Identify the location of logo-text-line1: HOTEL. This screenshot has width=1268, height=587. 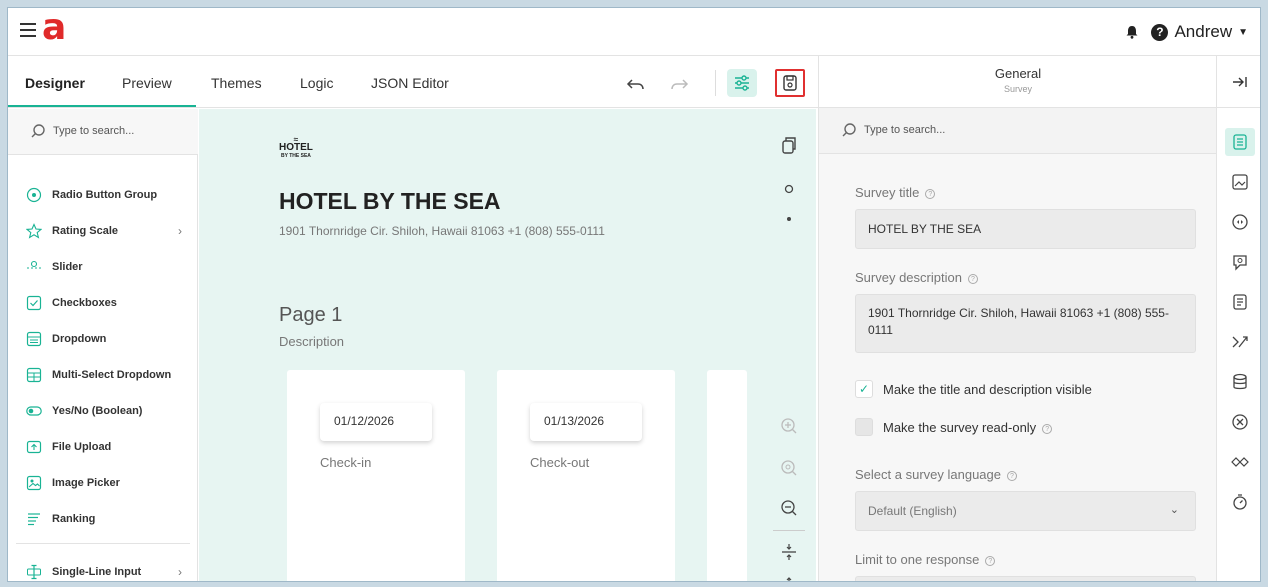
(296, 147).